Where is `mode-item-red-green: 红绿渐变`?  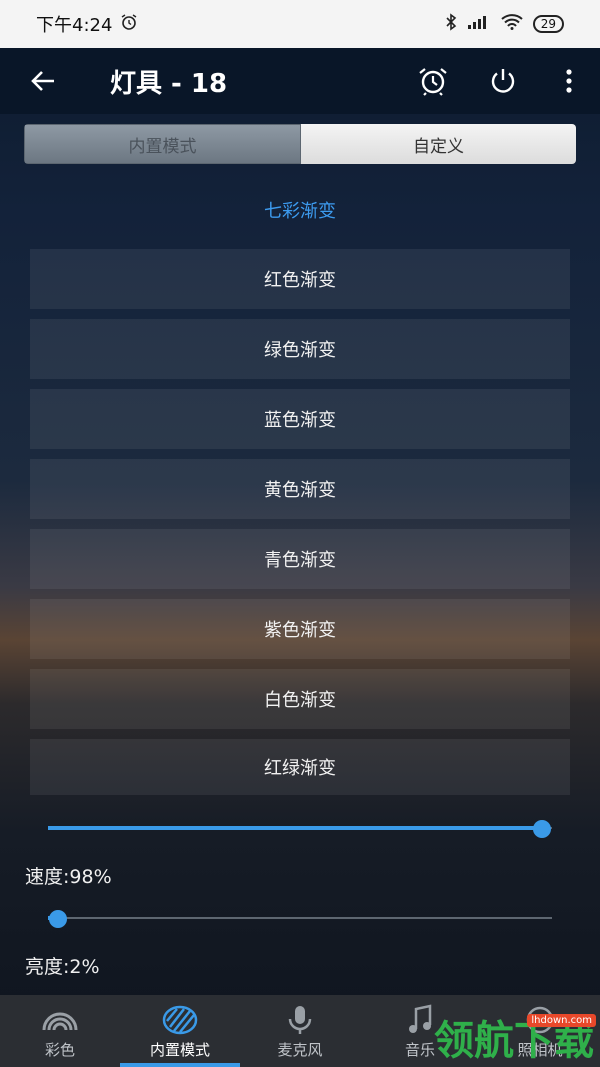 mode-item-red-green: 红绿渐变 is located at coordinates (300, 767).